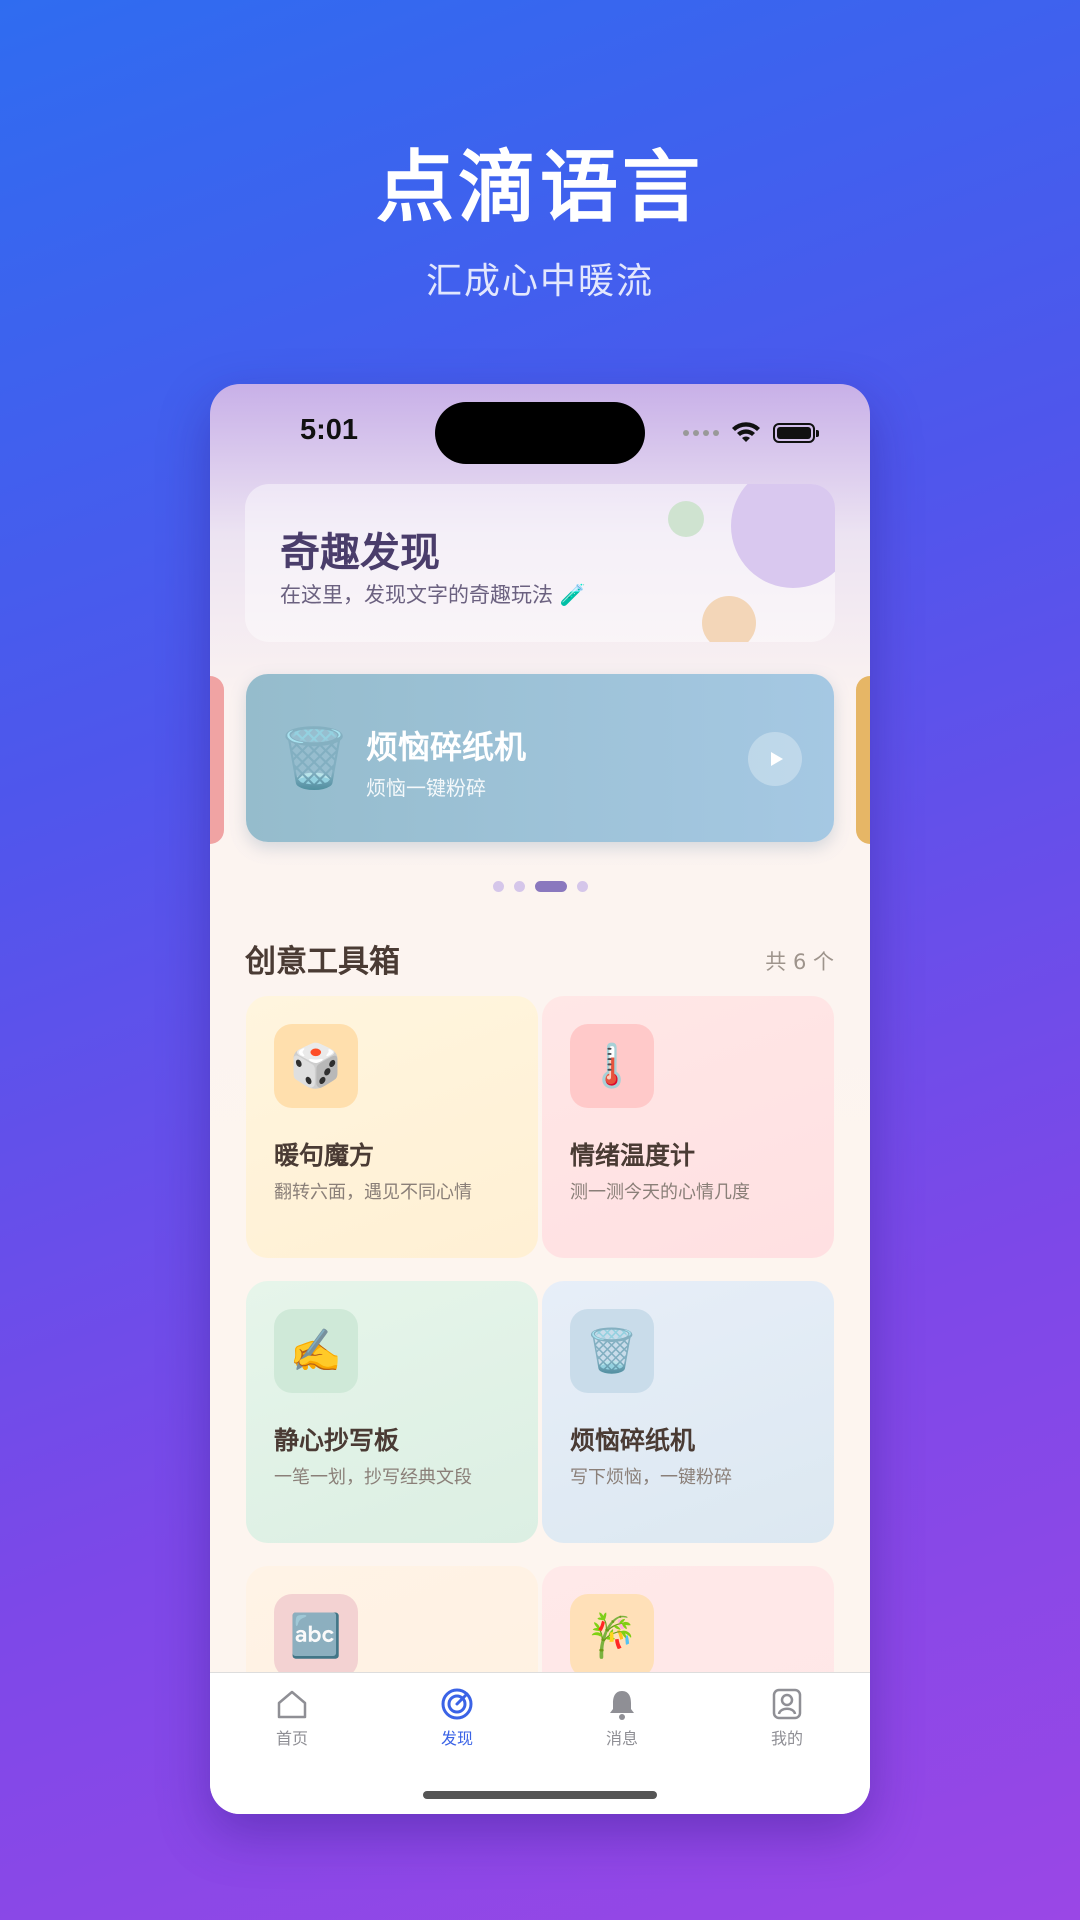 The height and width of the screenshot is (1920, 1080). I want to click on carousel-title: 烦恼碎纸机, so click(446, 747).